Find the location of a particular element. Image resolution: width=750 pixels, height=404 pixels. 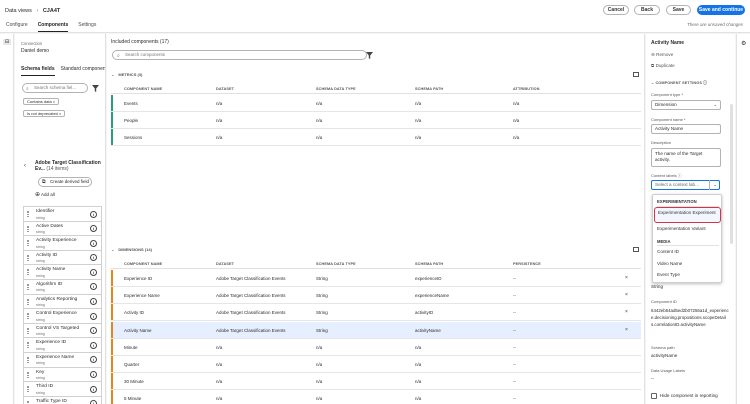

tab-components: Components is located at coordinates (53, 27).